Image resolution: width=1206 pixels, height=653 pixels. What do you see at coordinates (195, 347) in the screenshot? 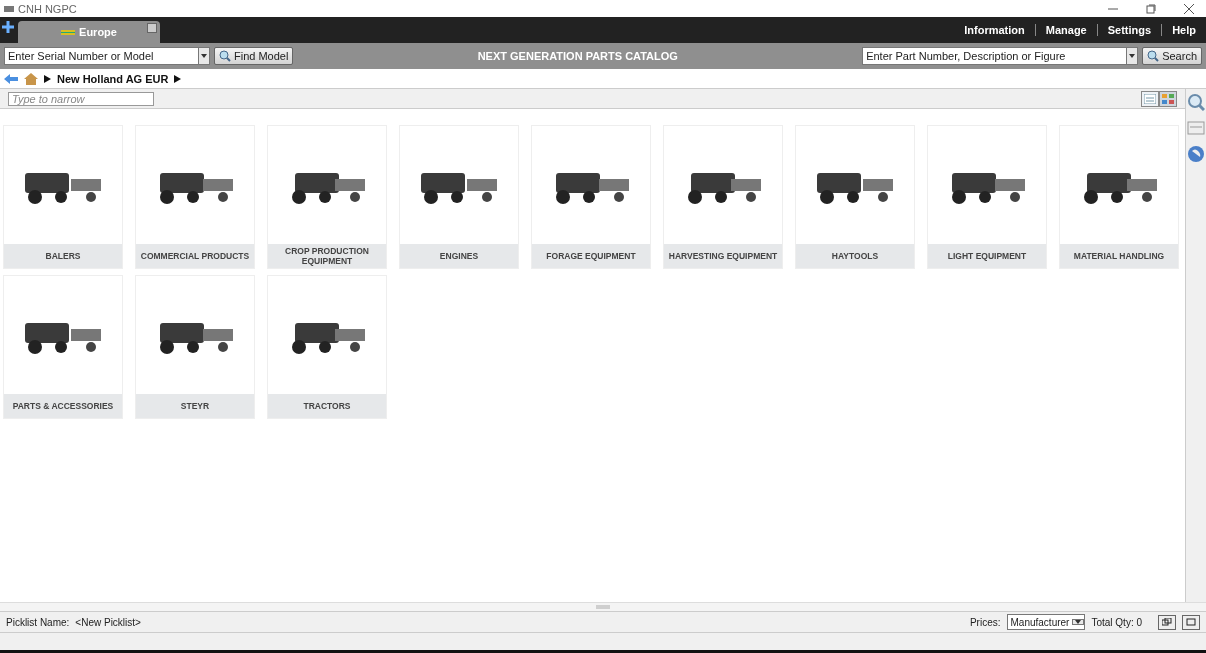
I see `category-tile: STEYR` at bounding box center [195, 347].